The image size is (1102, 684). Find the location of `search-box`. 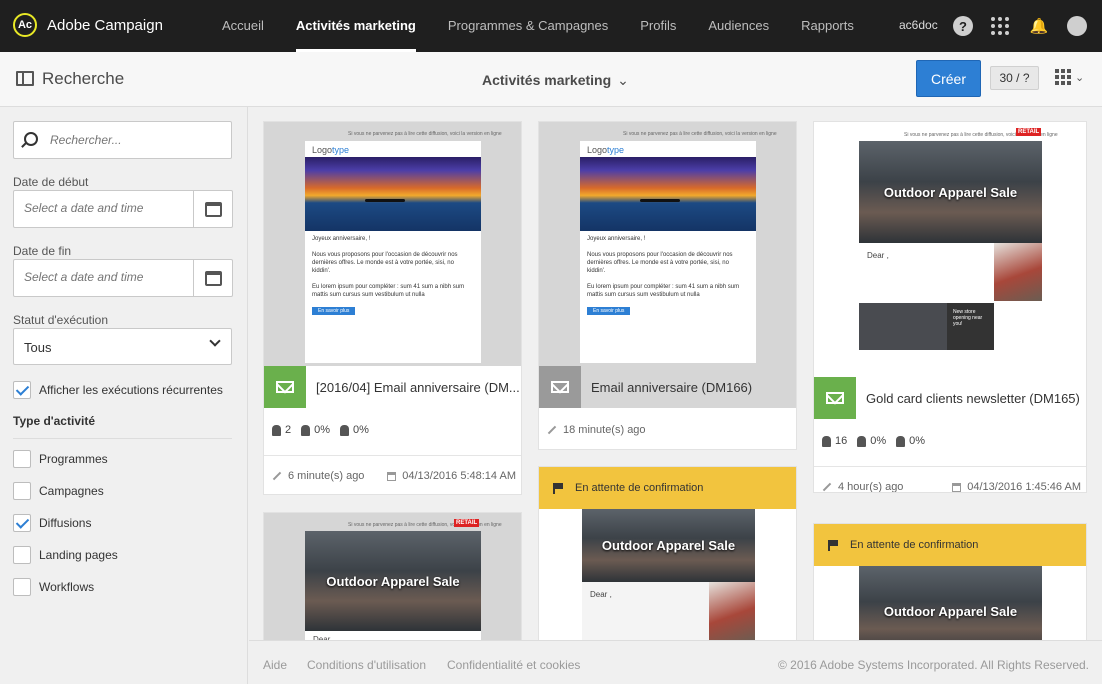

search-box is located at coordinates (122, 140).